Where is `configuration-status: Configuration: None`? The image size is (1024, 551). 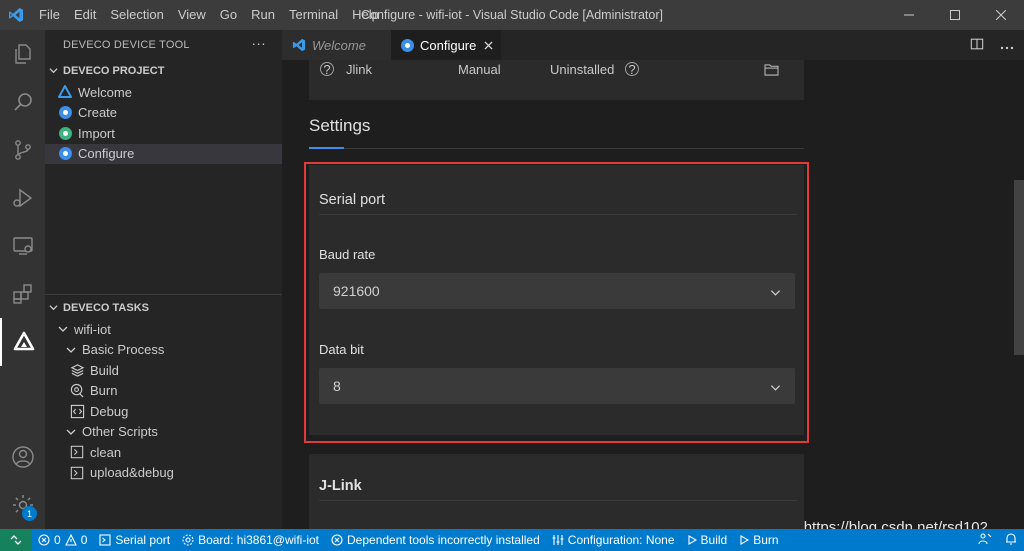
configuration-status: Configuration: None is located at coordinates (613, 540).